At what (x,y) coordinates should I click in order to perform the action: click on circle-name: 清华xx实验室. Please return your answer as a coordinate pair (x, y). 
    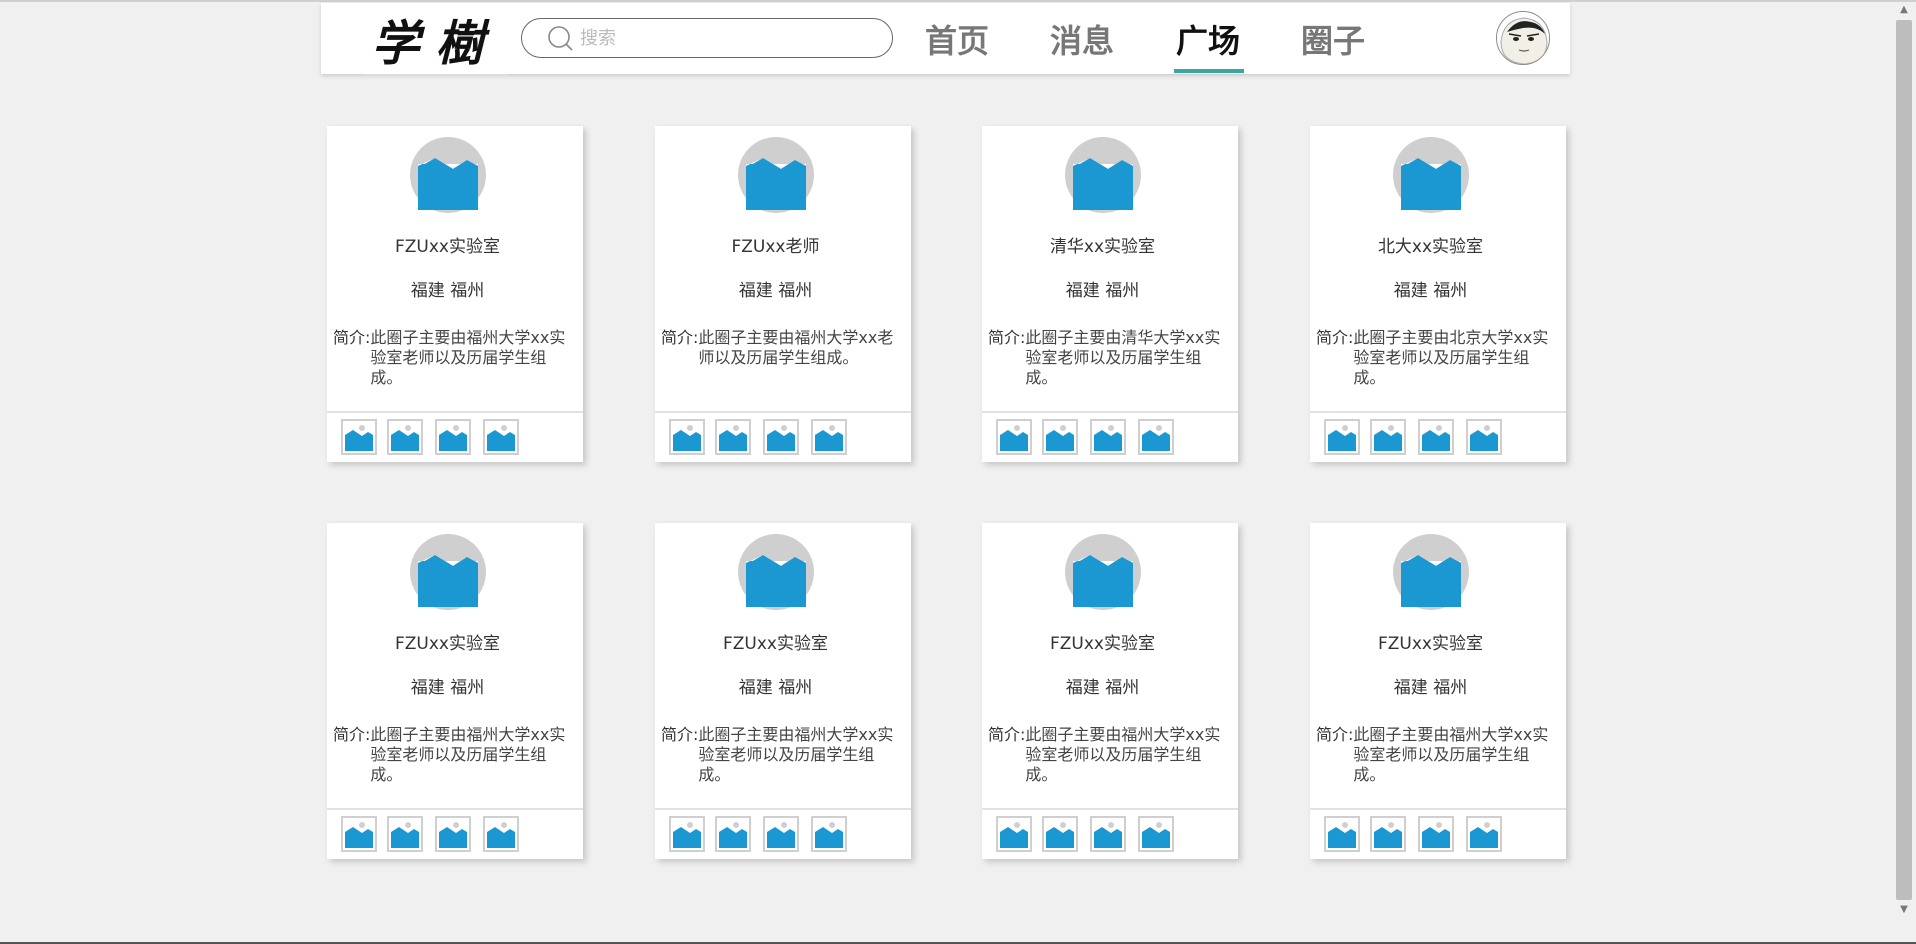
    Looking at the image, I should click on (1102, 244).